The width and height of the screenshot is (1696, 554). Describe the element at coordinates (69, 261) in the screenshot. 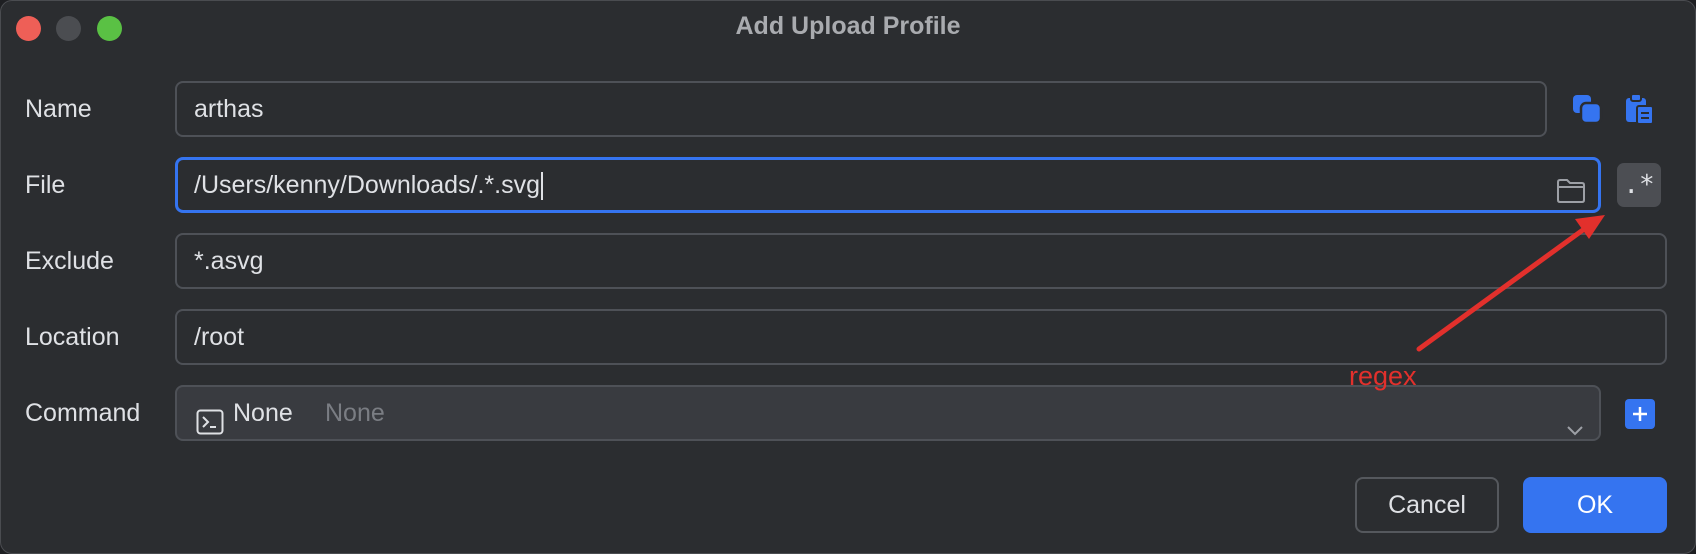

I see `exclude-label: Exclude` at that location.